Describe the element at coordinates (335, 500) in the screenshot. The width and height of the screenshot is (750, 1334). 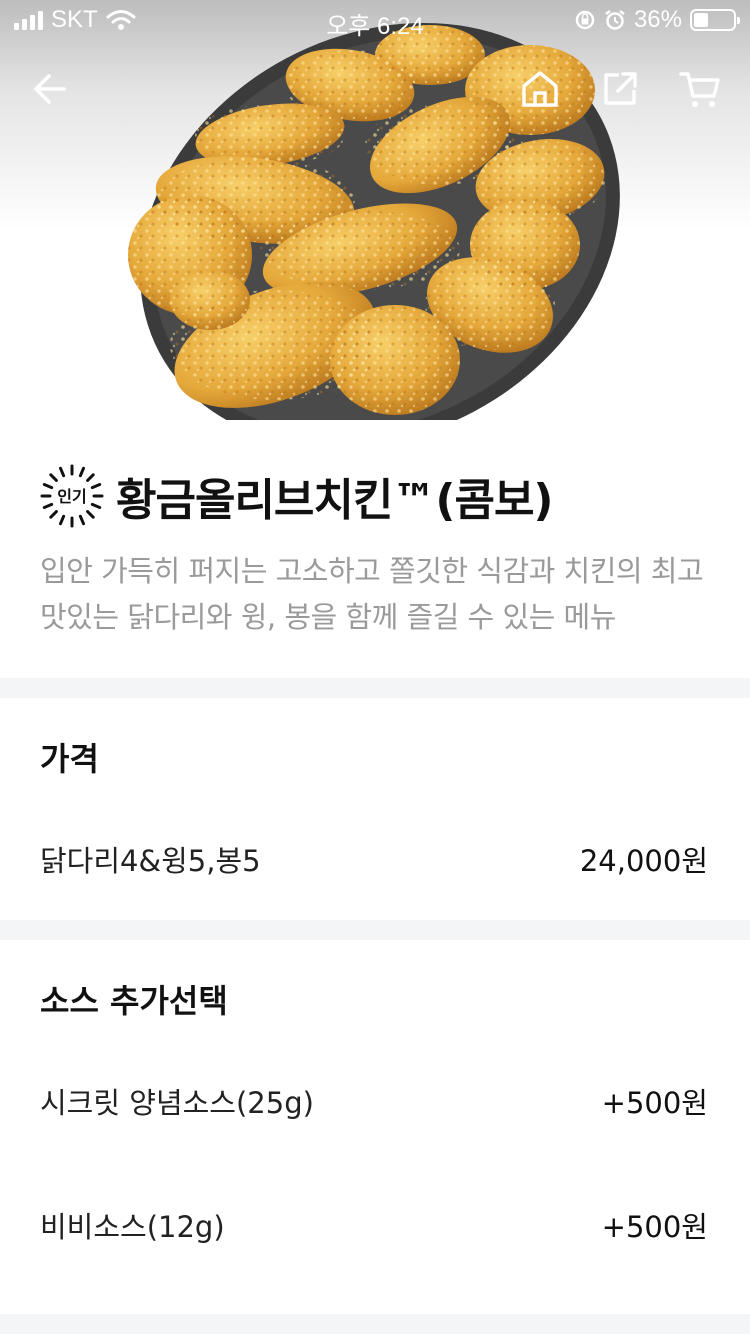
I see `product-title: 황금올리브치킨™(콤보)` at that location.